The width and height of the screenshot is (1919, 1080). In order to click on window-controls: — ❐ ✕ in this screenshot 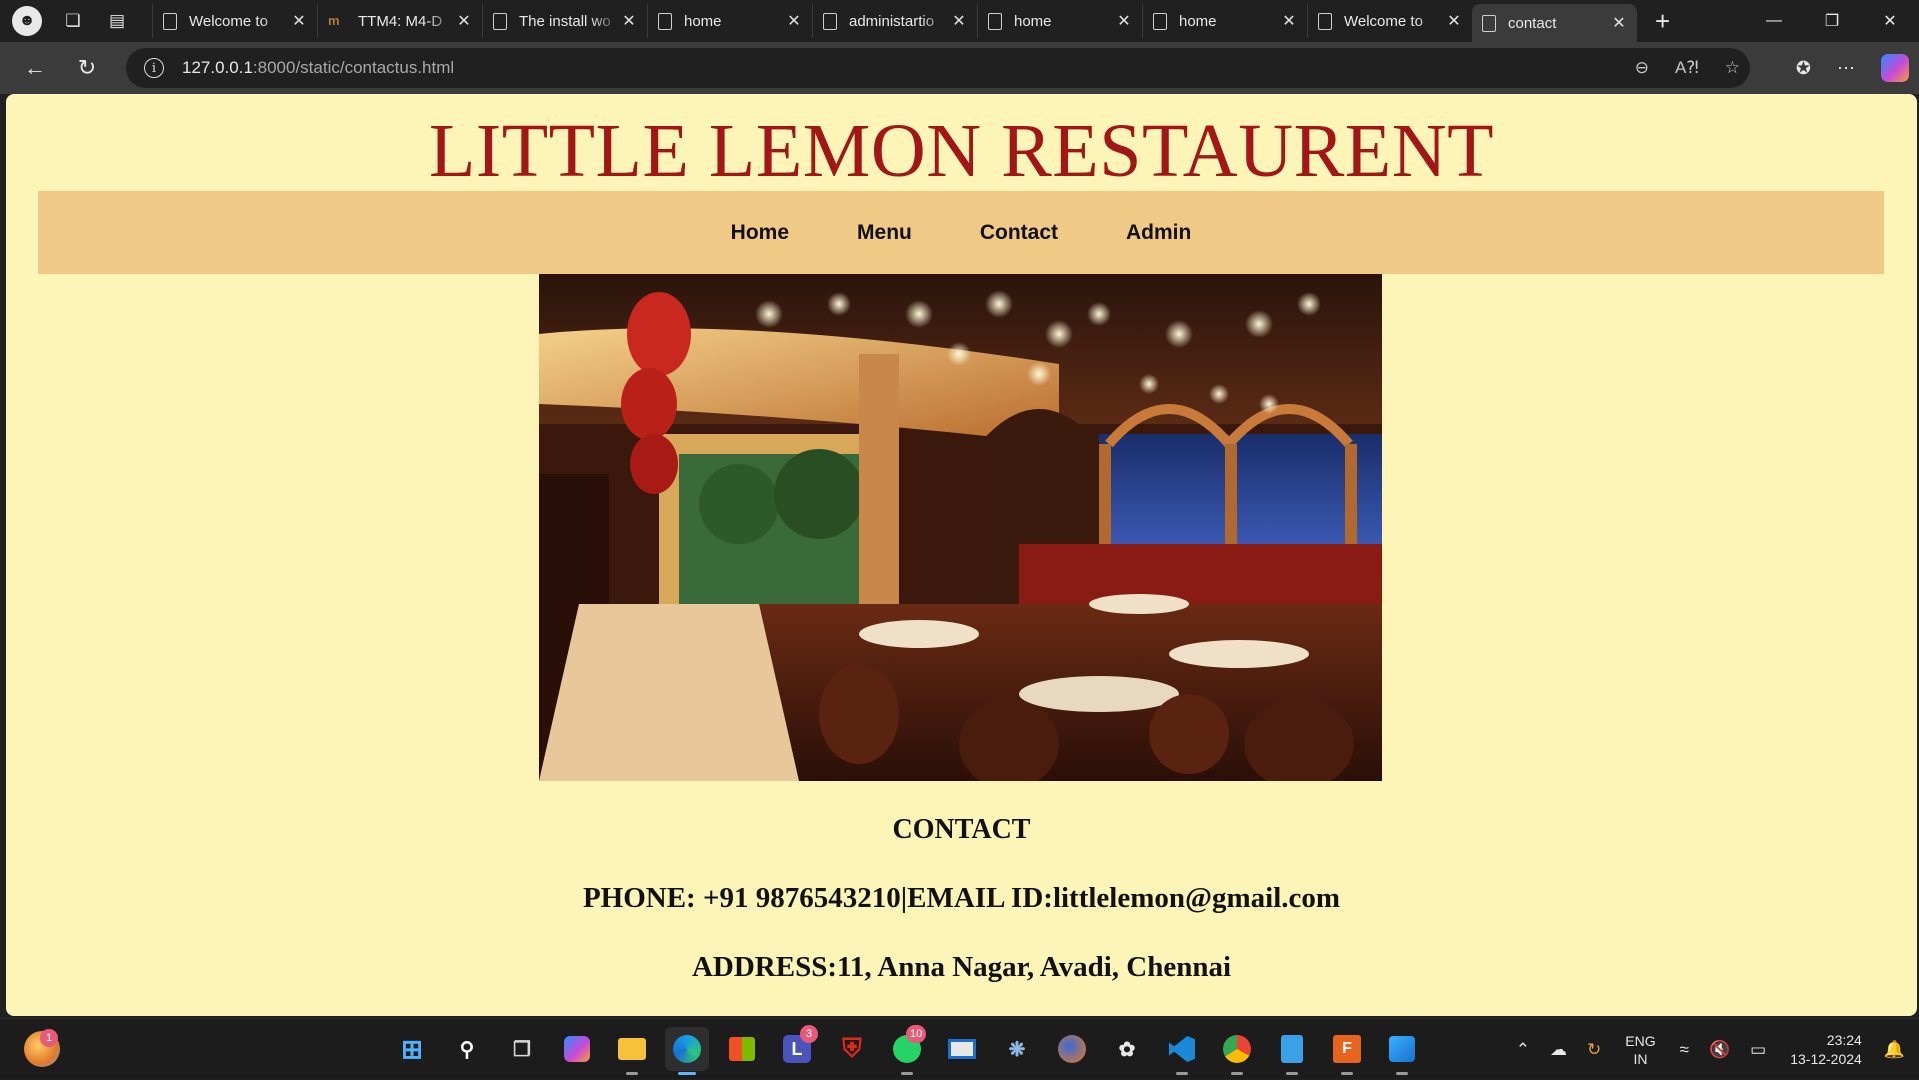, I will do `click(1832, 21)`.